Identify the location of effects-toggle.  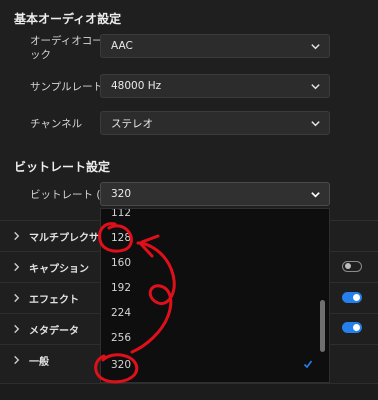
(352, 297).